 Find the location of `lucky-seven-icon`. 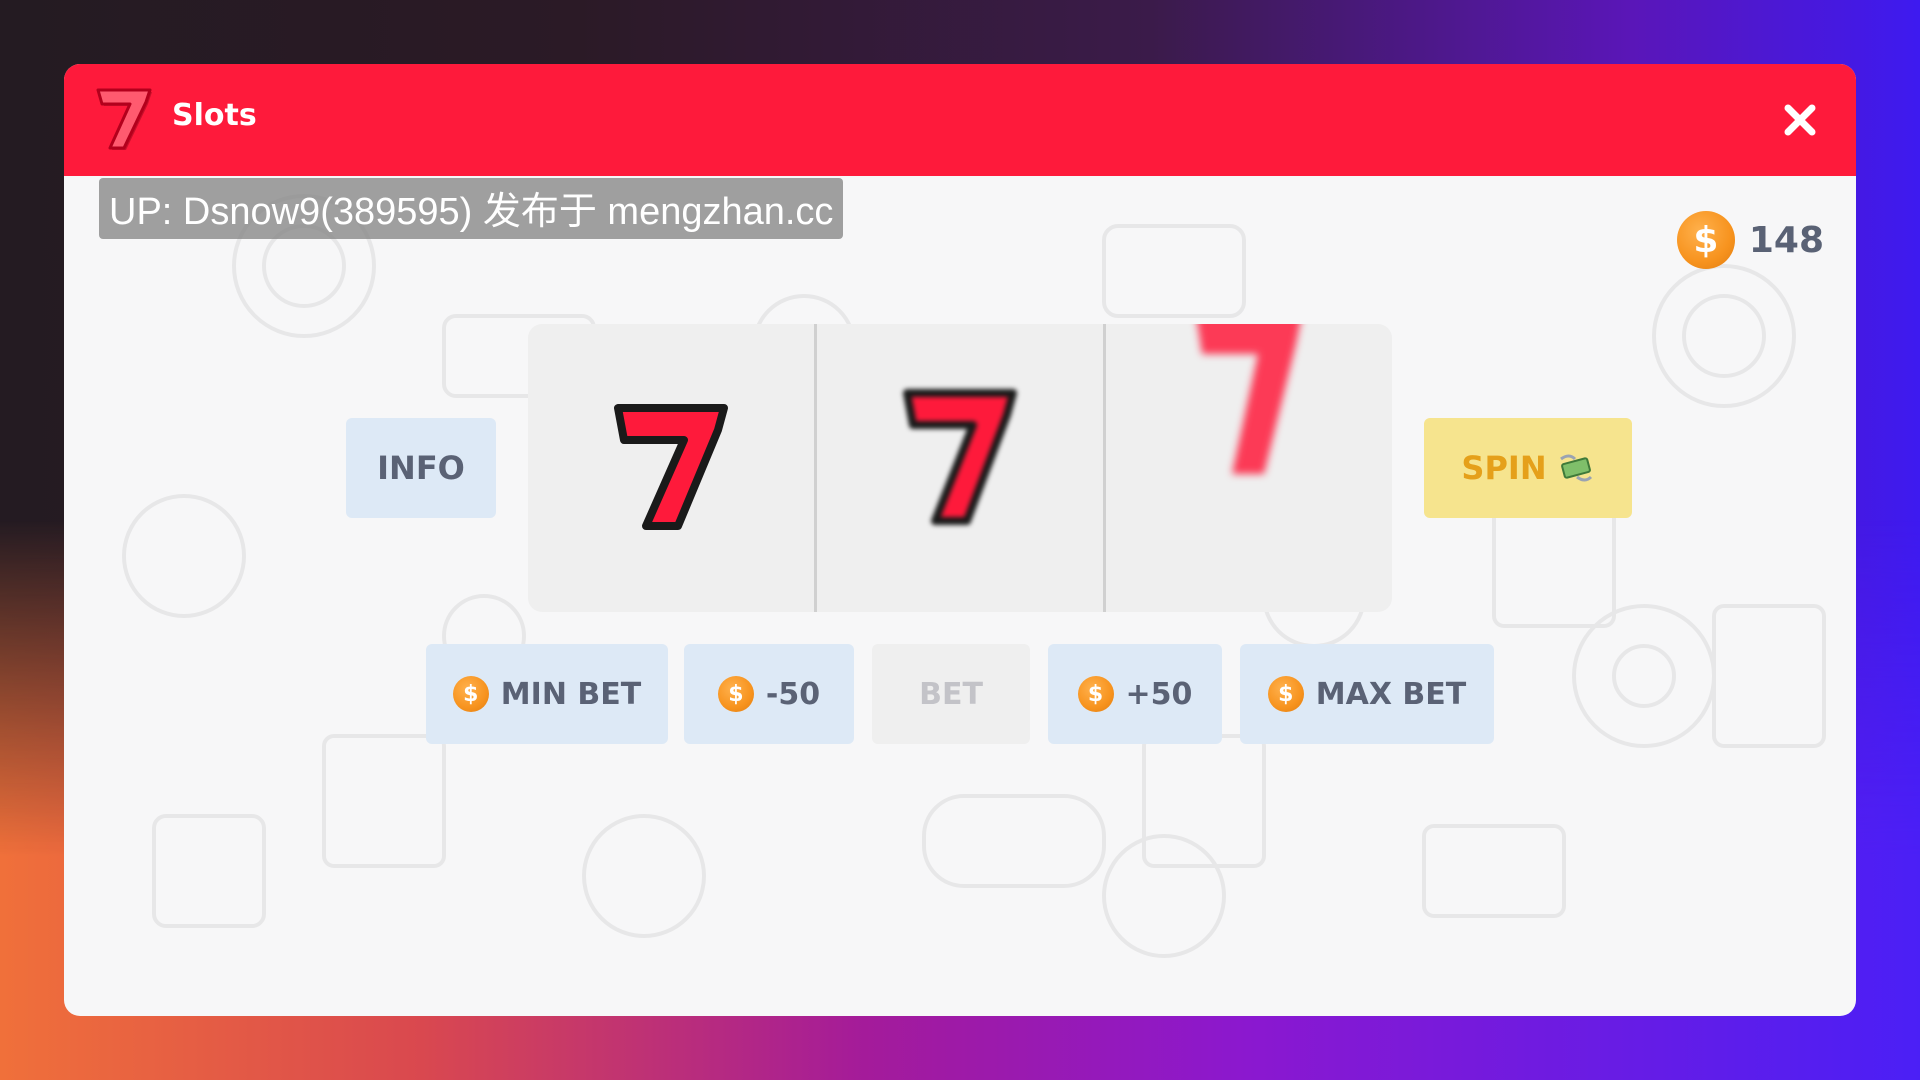

lucky-seven-icon is located at coordinates (124, 119).